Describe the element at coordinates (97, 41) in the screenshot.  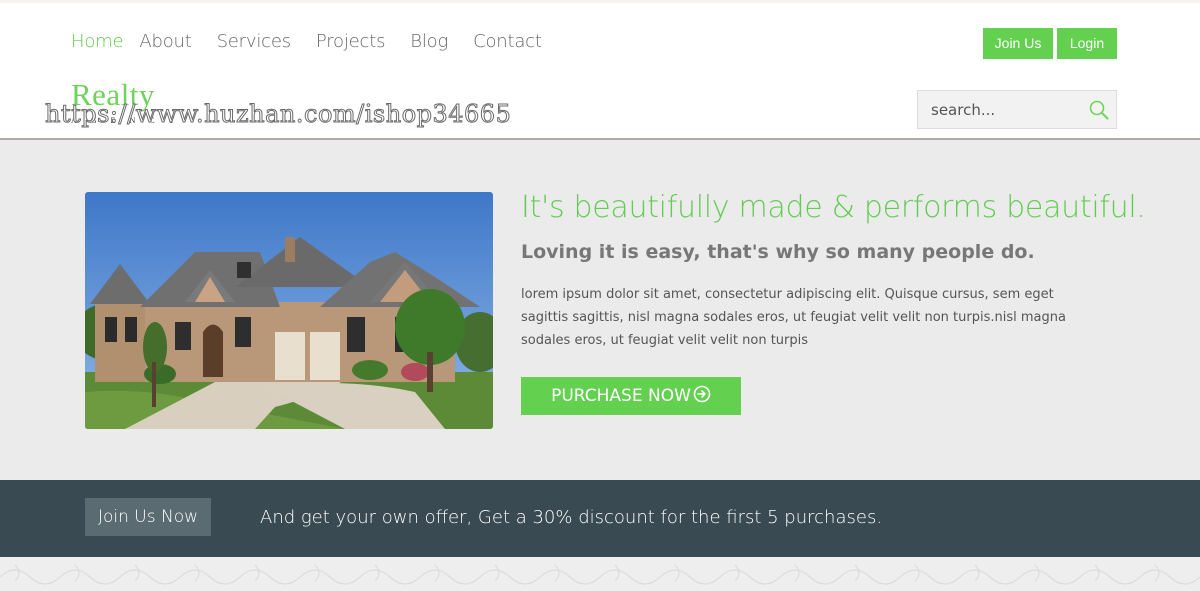
I see `nav-home: Home` at that location.